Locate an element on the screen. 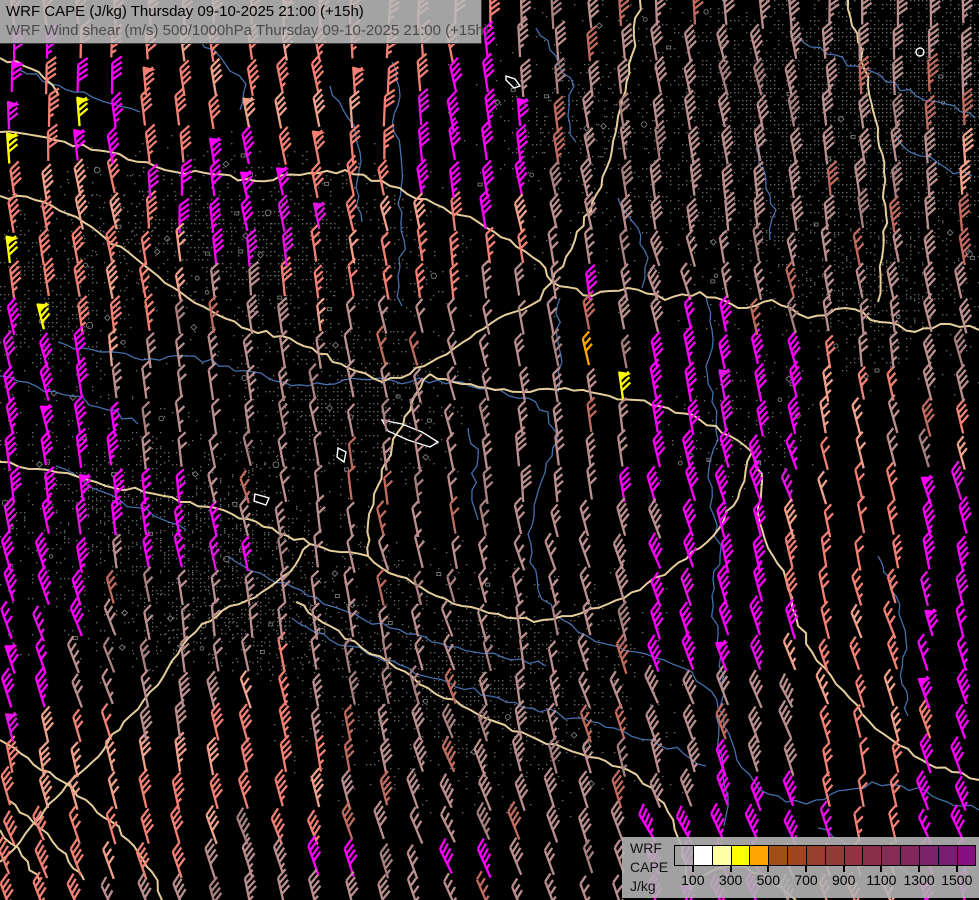 The image size is (979, 900). legend-tick-label: 1300 is located at coordinates (919, 880).